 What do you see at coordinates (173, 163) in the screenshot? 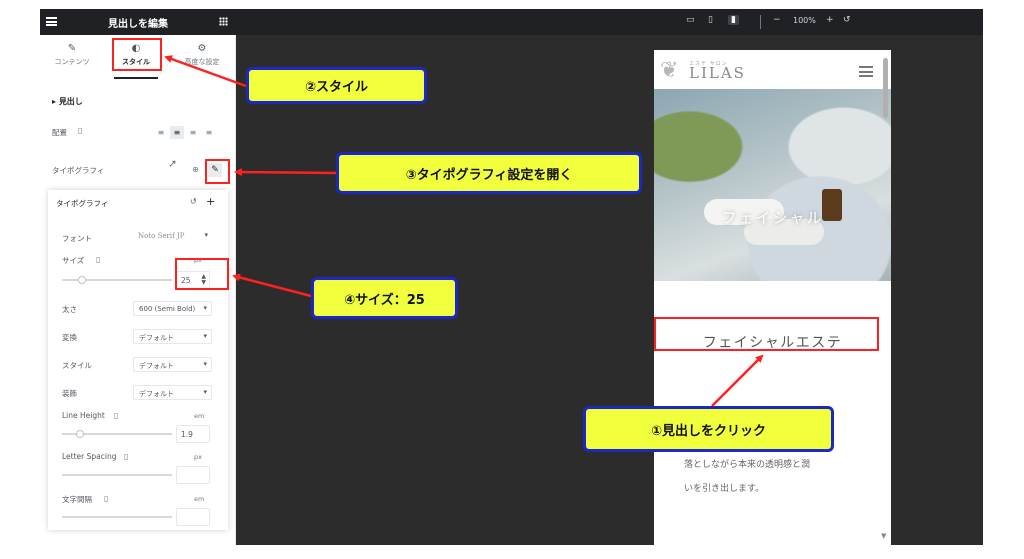
I see `mouse-cursor-icon: ➚` at bounding box center [173, 163].